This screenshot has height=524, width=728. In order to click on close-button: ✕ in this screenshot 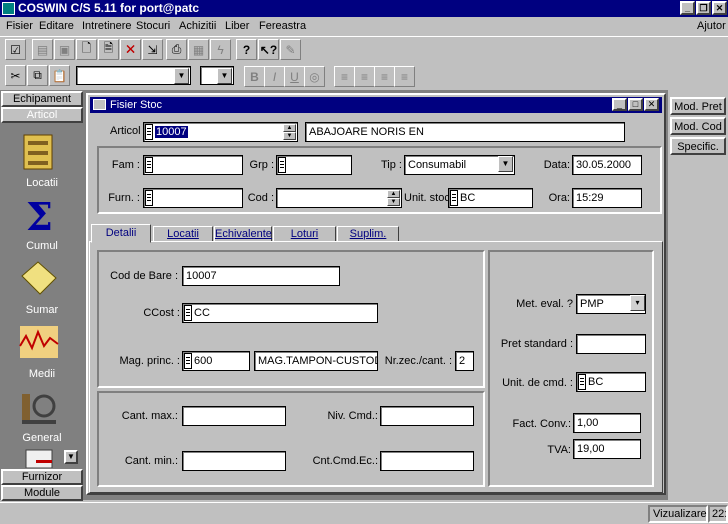, I will do `click(719, 8)`.